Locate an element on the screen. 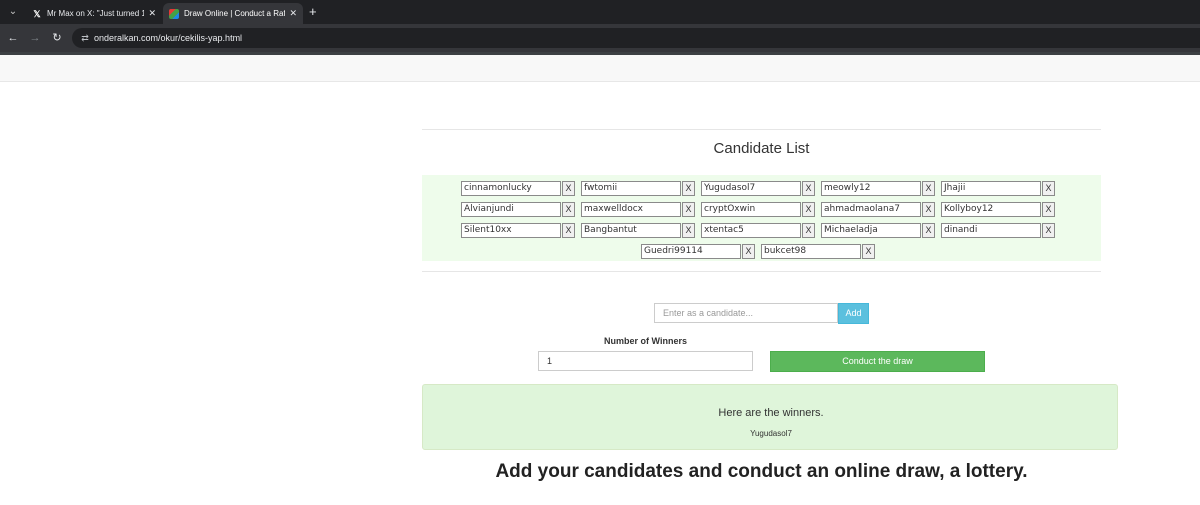 The image size is (1200, 505). winners-result-panel: Here are the winners. Yugudasol7 is located at coordinates (770, 417).